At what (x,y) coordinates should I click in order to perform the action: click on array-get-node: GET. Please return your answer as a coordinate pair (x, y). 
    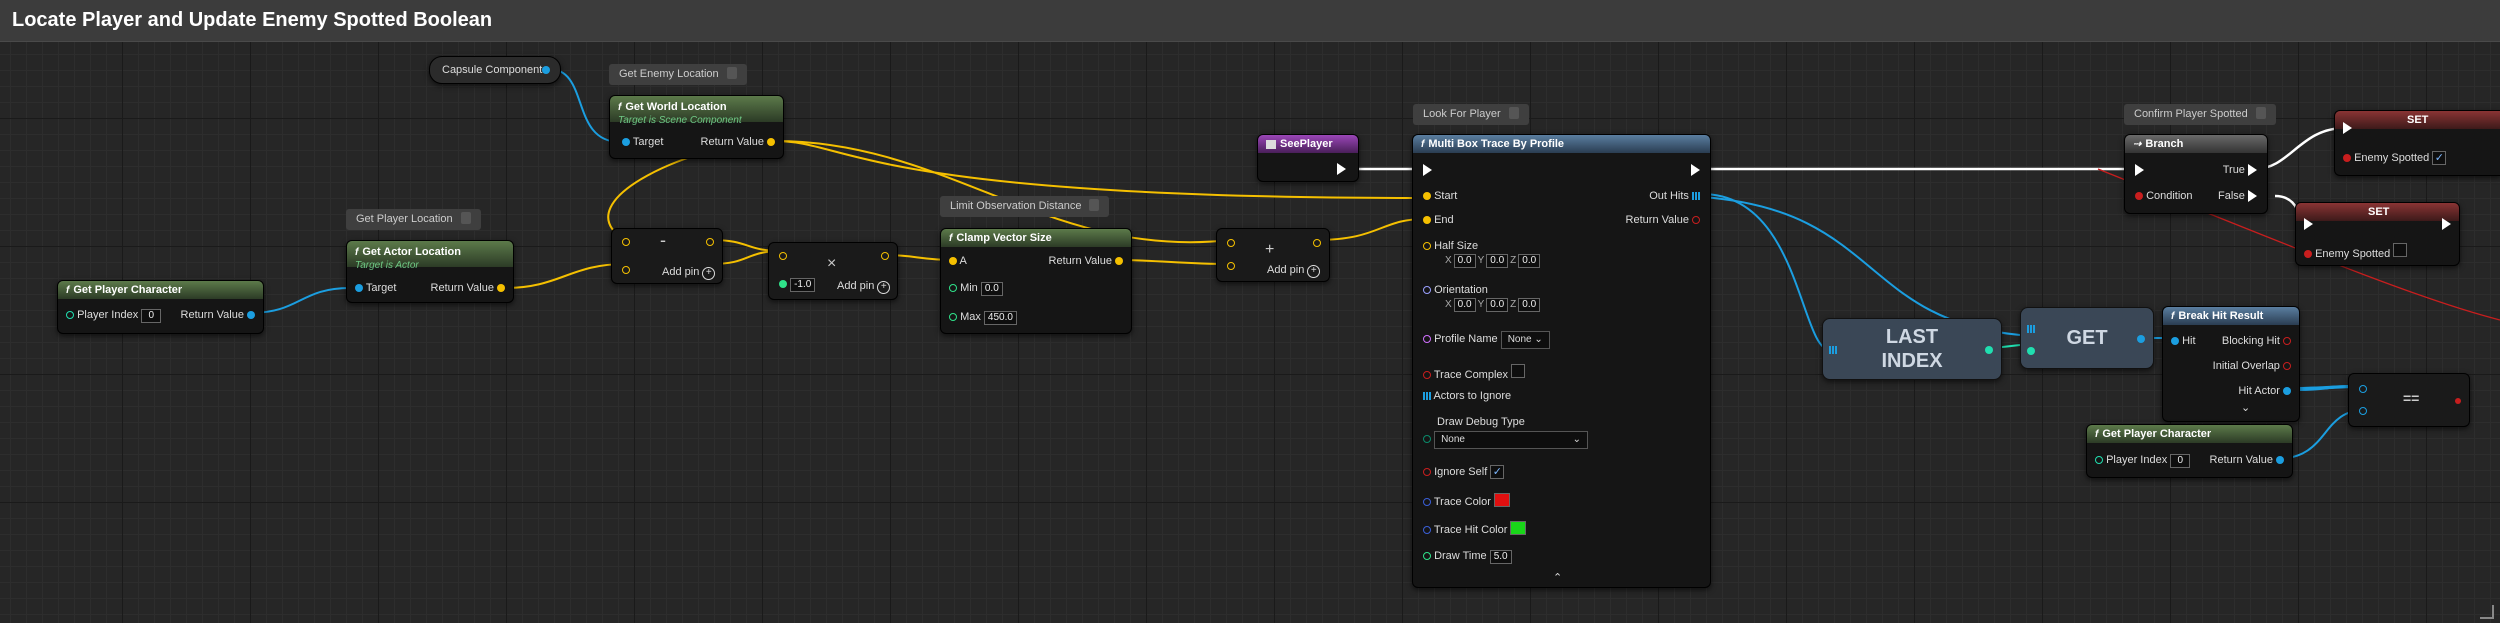
    Looking at the image, I should click on (2087, 338).